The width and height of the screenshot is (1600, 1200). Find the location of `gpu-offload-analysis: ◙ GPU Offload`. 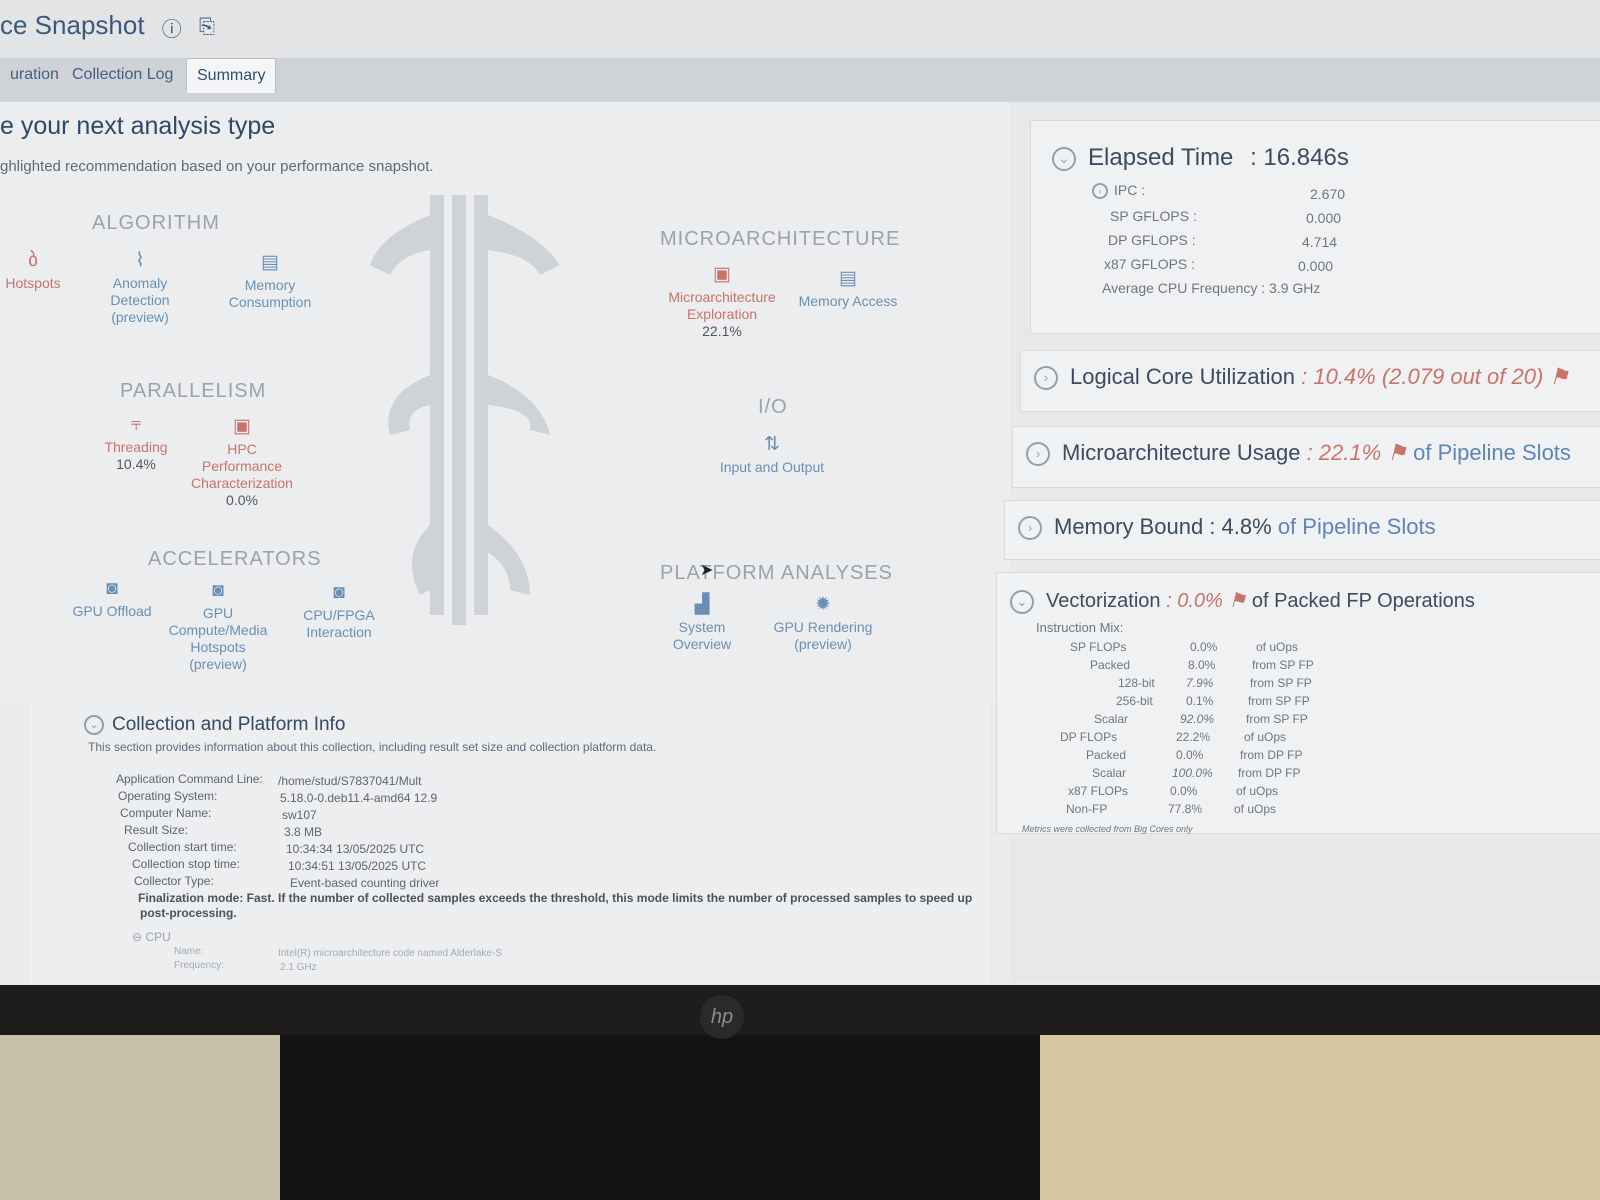

gpu-offload-analysis: ◙ GPU Offload is located at coordinates (112, 599).